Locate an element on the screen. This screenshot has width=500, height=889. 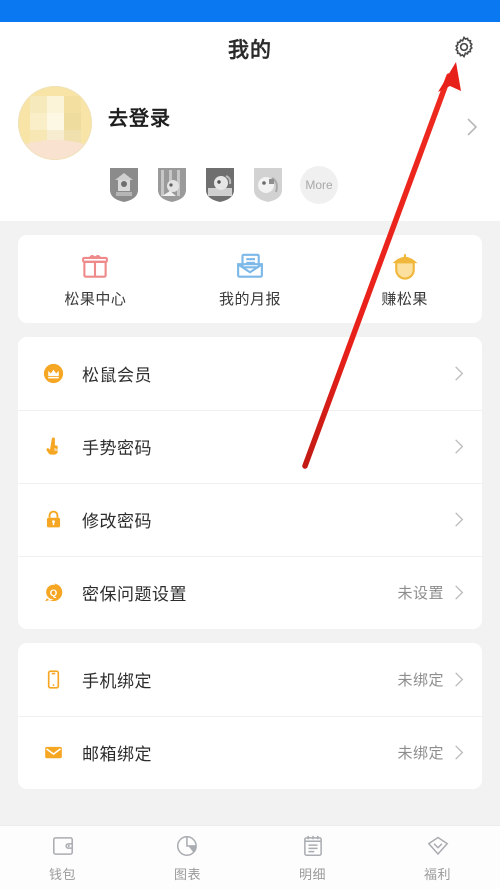
mail-icon is located at coordinates (53, 753).